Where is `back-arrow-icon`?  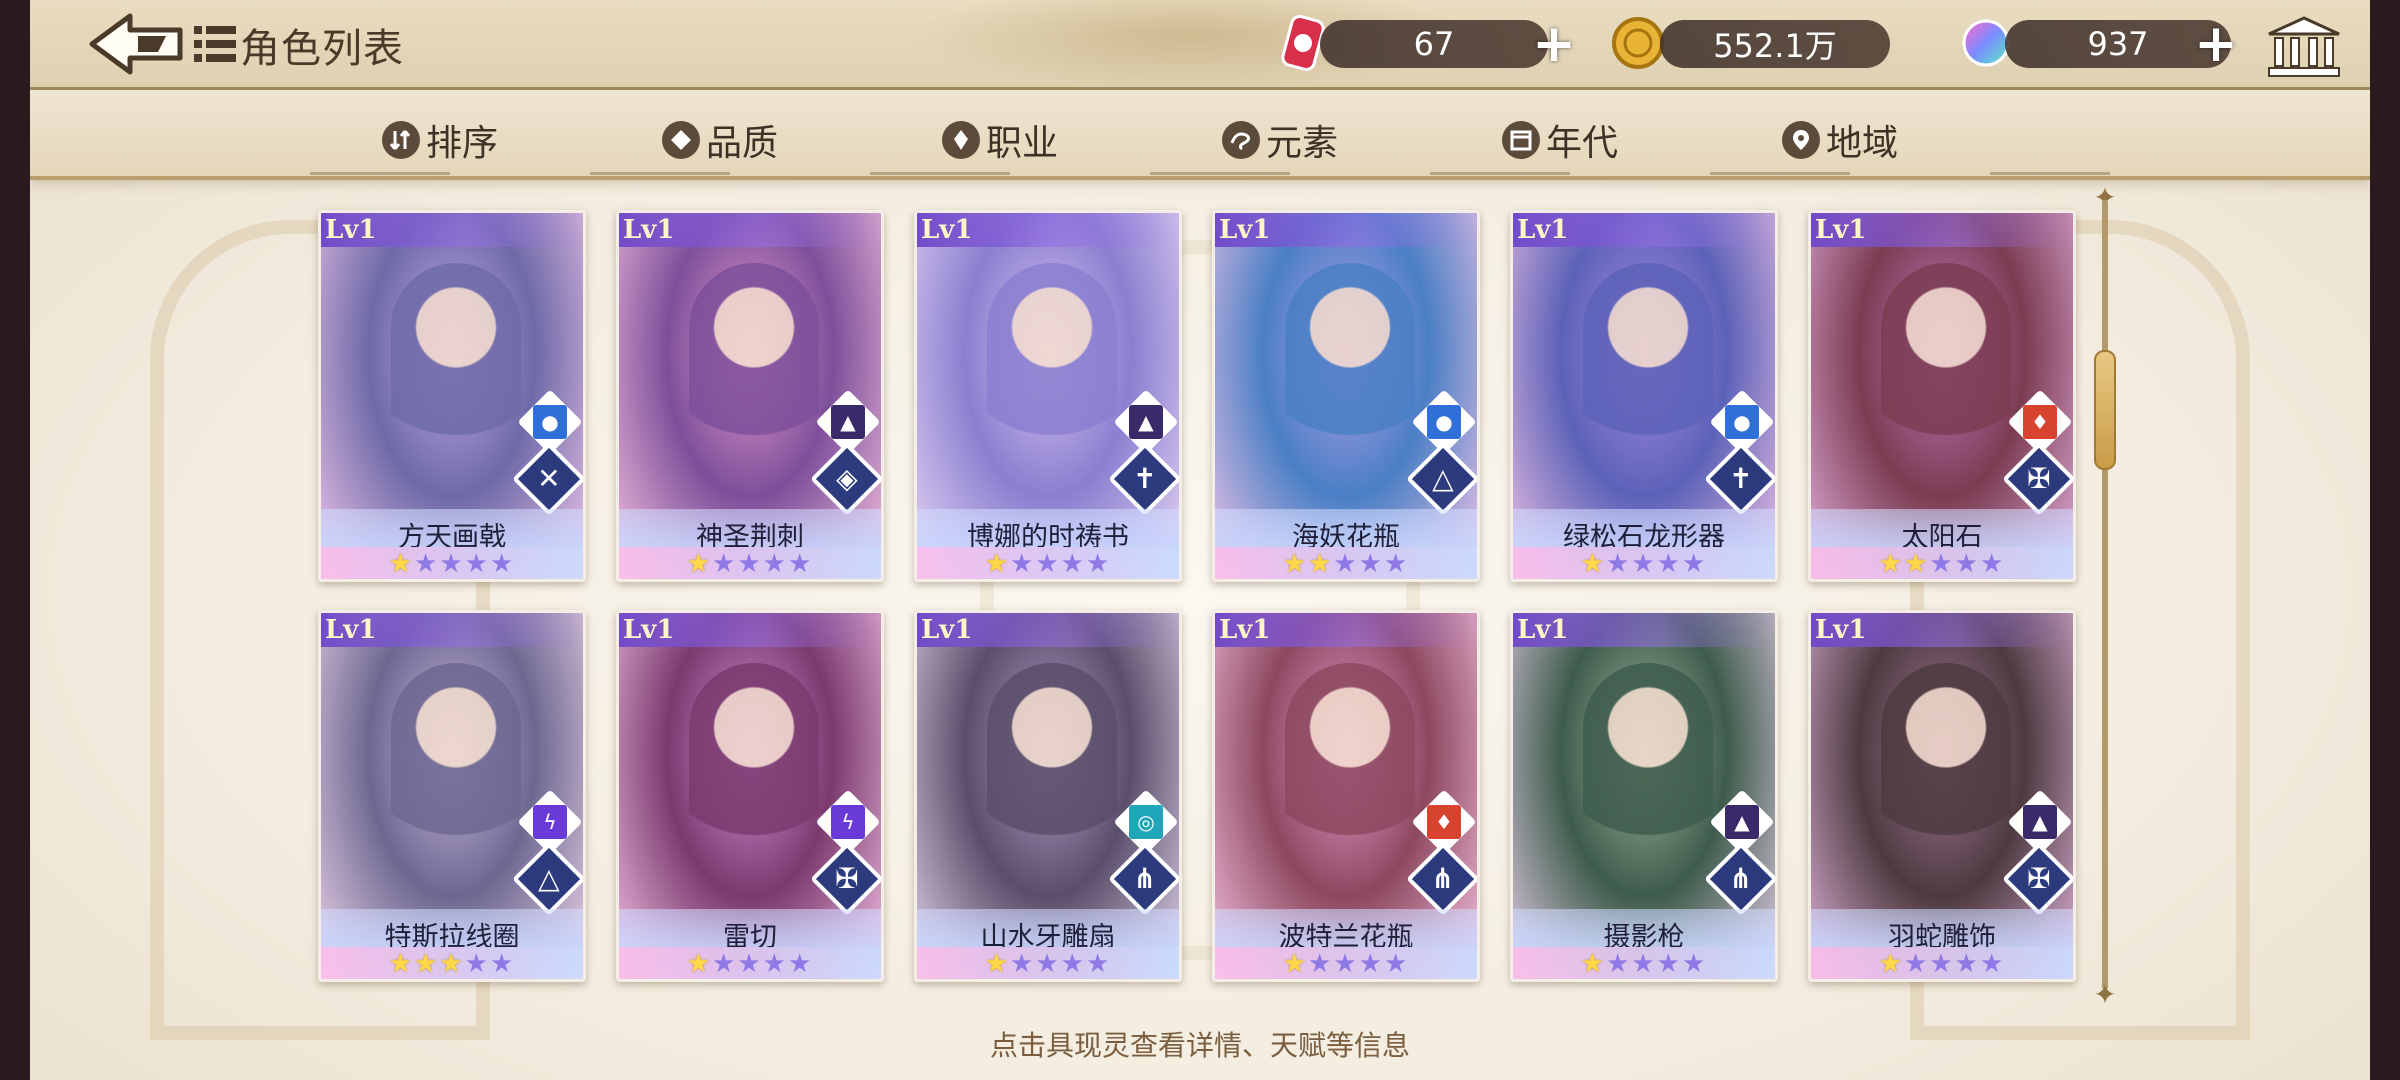
back-arrow-icon is located at coordinates (136, 44).